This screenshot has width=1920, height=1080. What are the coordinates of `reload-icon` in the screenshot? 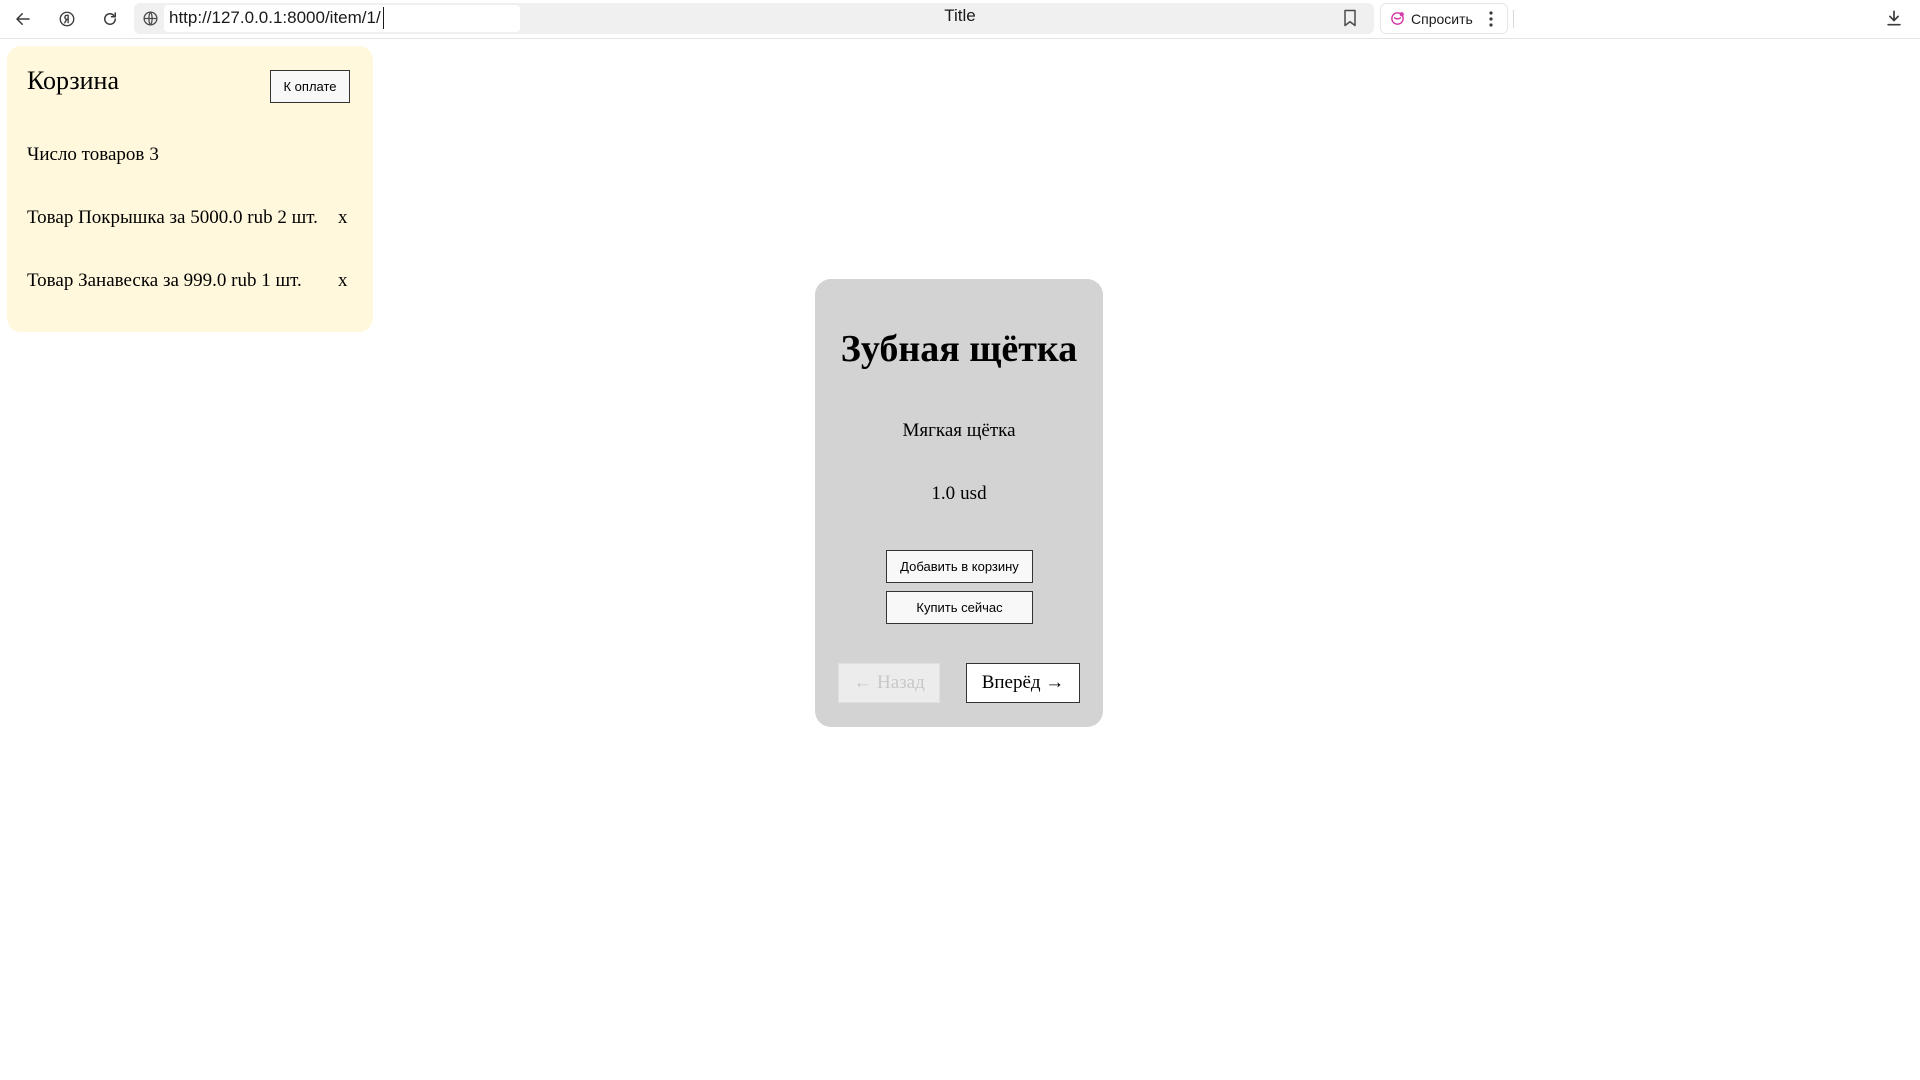 It's located at (110, 18).